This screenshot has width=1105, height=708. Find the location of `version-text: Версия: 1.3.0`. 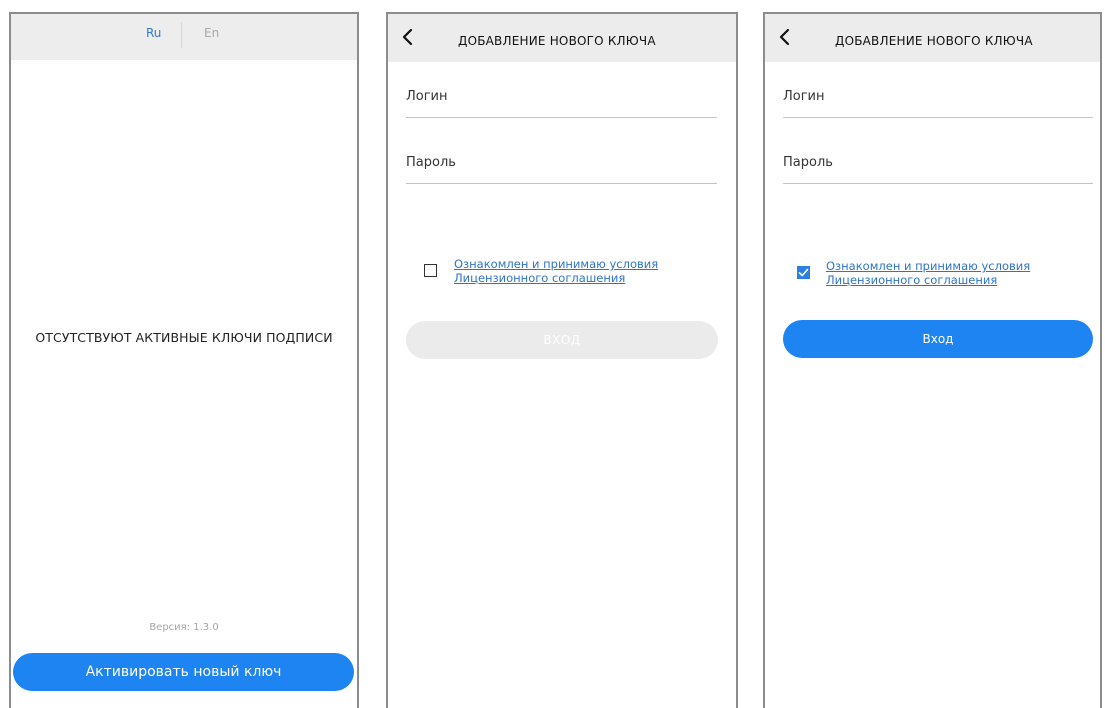

version-text: Версия: 1.3.0 is located at coordinates (184, 627).